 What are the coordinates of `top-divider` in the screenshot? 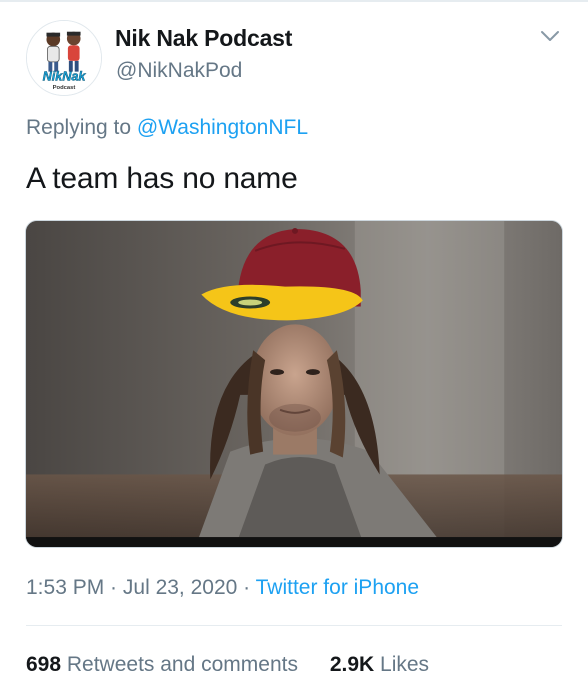 It's located at (294, 1).